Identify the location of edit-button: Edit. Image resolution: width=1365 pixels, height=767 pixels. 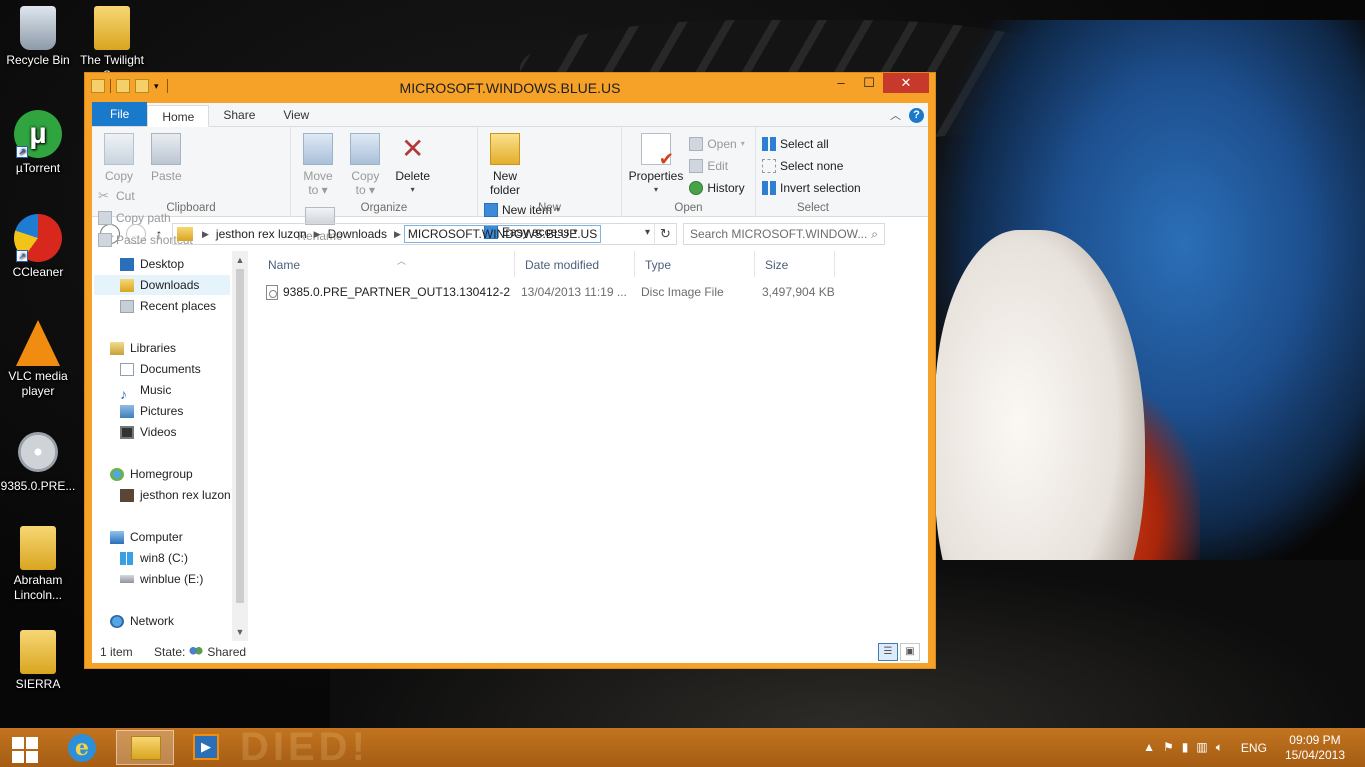
(716, 166).